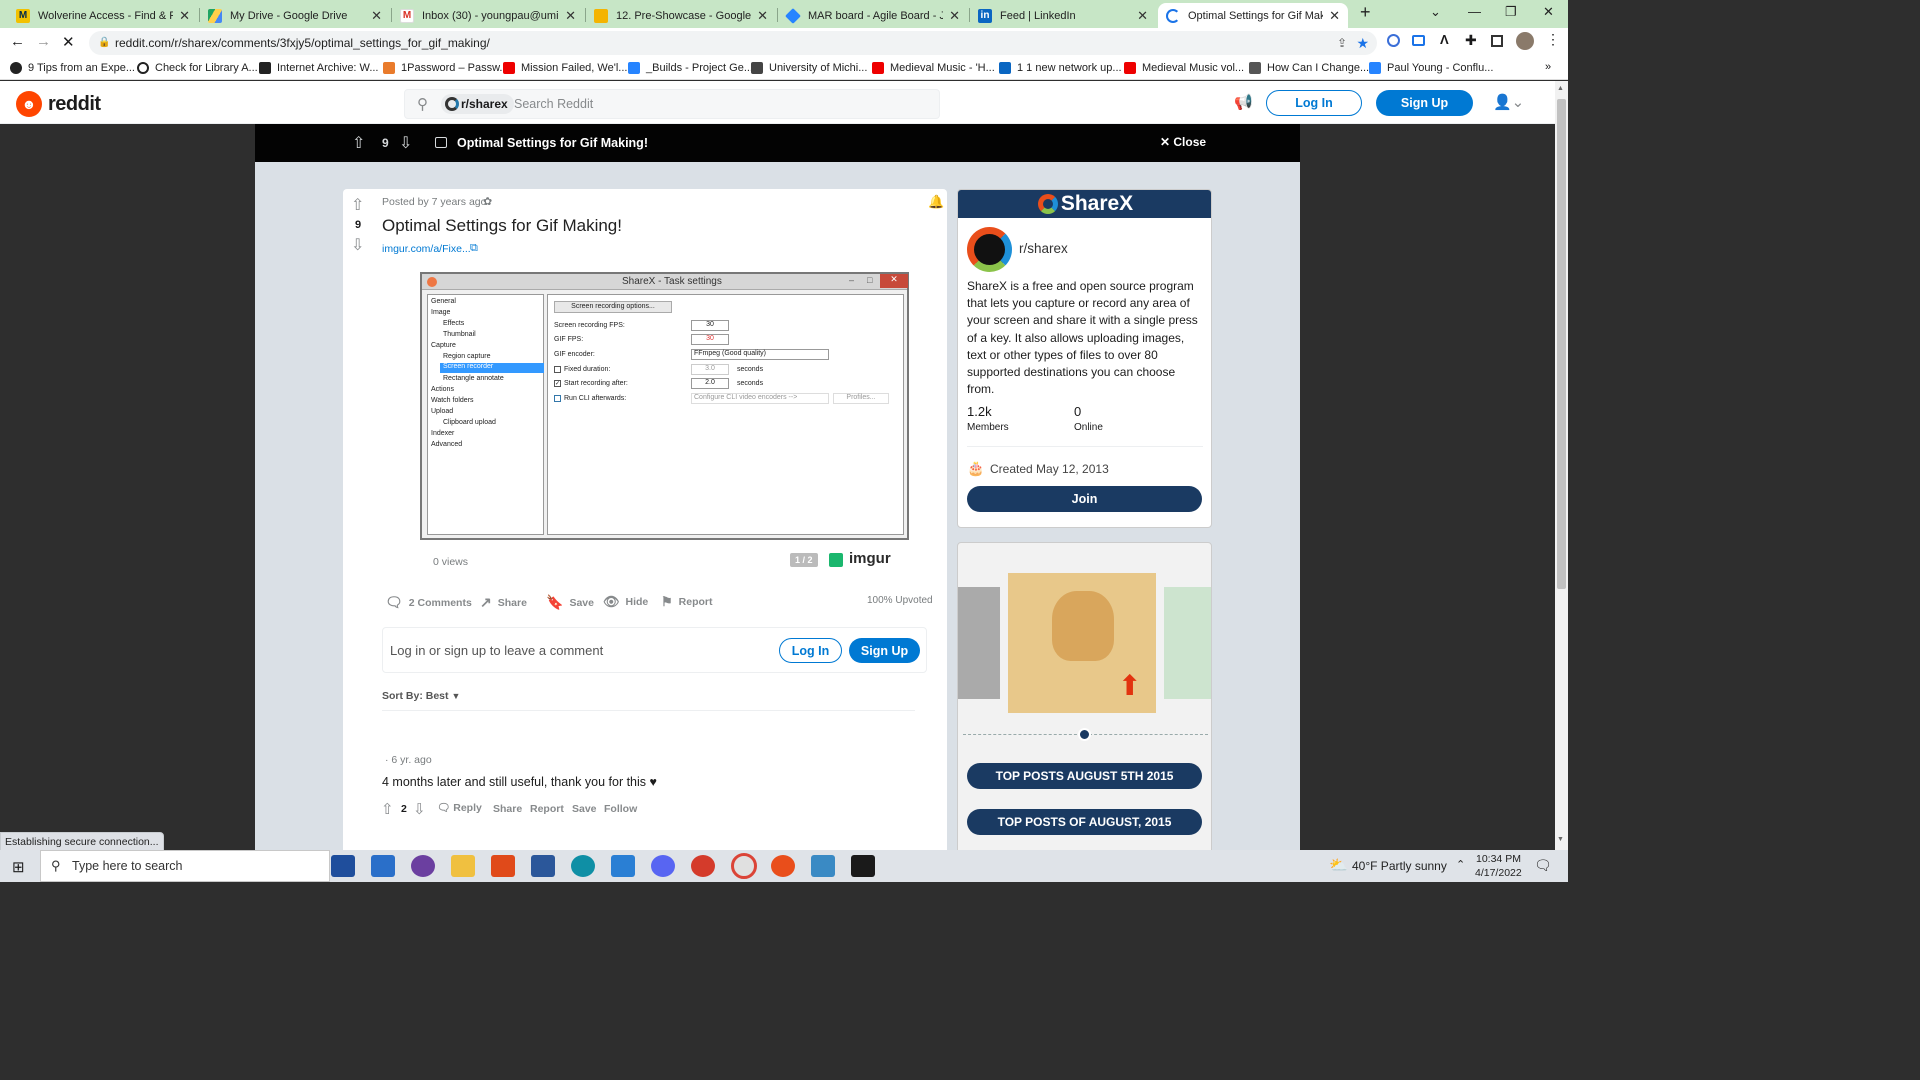 The height and width of the screenshot is (1080, 1920). Describe the element at coordinates (1084, 822) in the screenshot. I see `top-posts-month-button: TOP POSTS OF AUGUST, 2015` at that location.